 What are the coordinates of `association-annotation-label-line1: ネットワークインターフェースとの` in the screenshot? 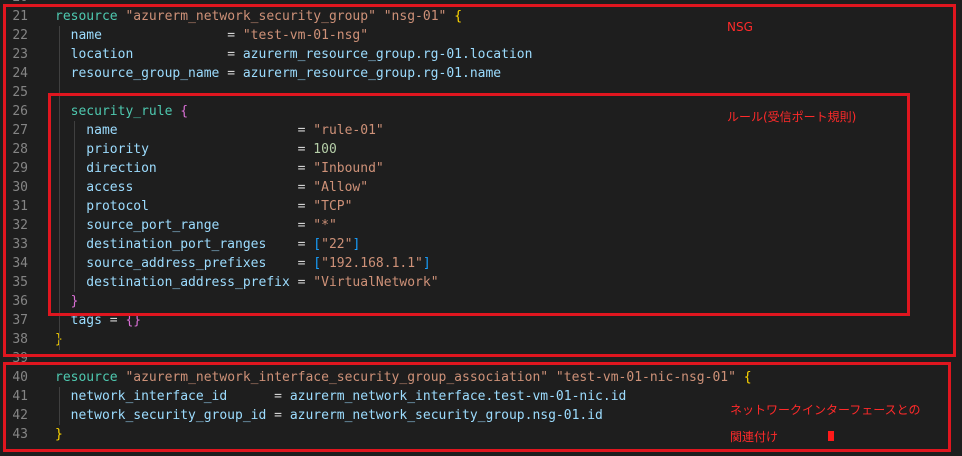 It's located at (825, 410).